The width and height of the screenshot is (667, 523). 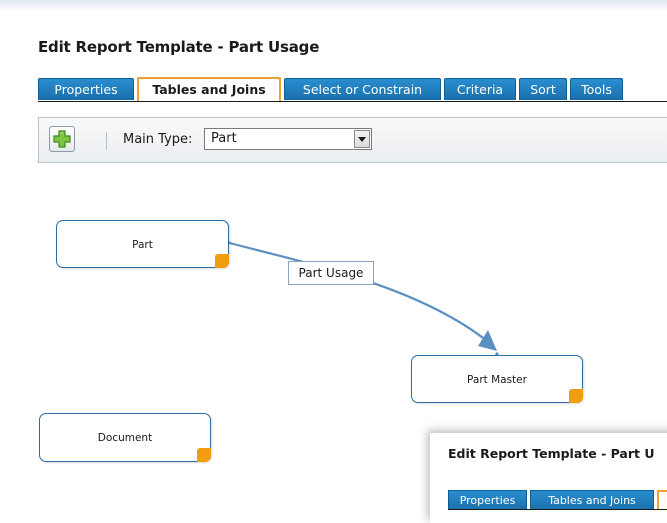 I want to click on node-label: Part Master, so click(x=497, y=380).